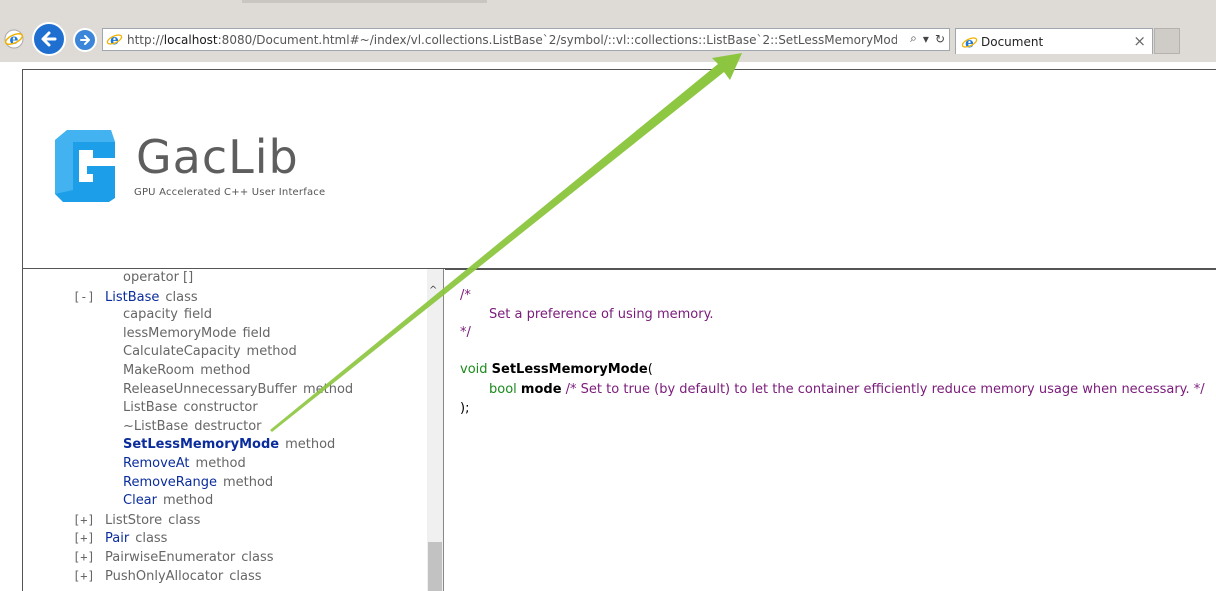 The image size is (1216, 591). I want to click on tree-item: ListBase constructor, so click(190, 408).